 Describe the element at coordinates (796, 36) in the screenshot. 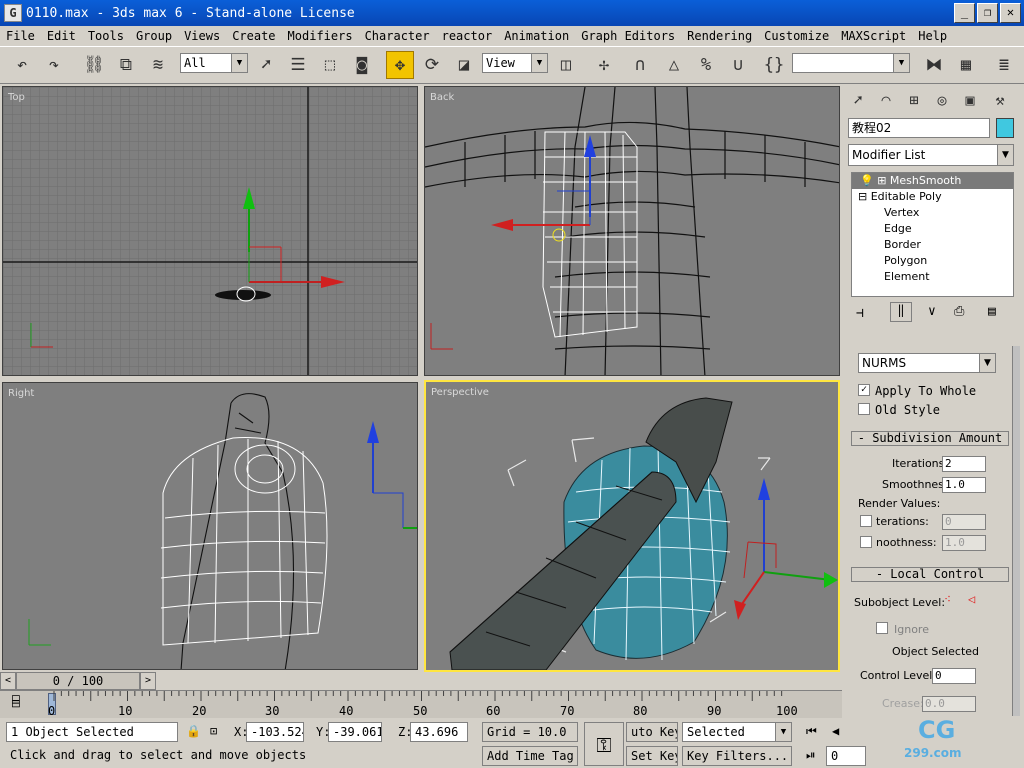

I see `menu-customize: Customize` at that location.